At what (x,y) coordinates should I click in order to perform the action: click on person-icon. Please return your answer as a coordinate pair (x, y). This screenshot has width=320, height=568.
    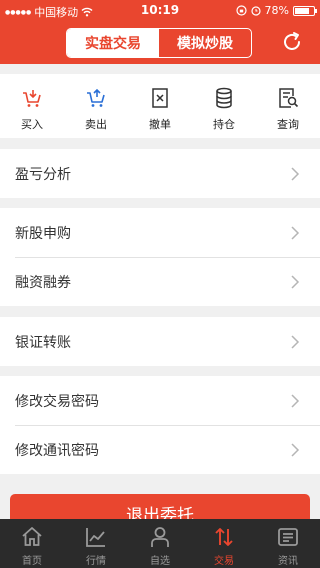
    Looking at the image, I should click on (160, 537).